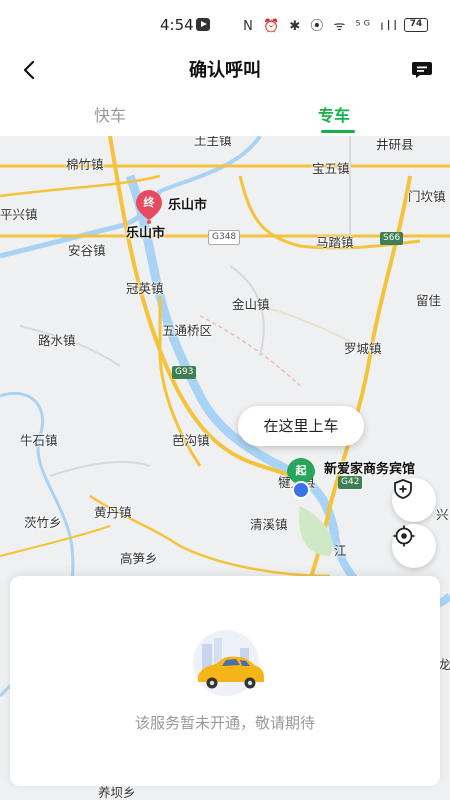  Describe the element at coordinates (57, 340) in the screenshot. I see `place-label: 路水镇` at that location.